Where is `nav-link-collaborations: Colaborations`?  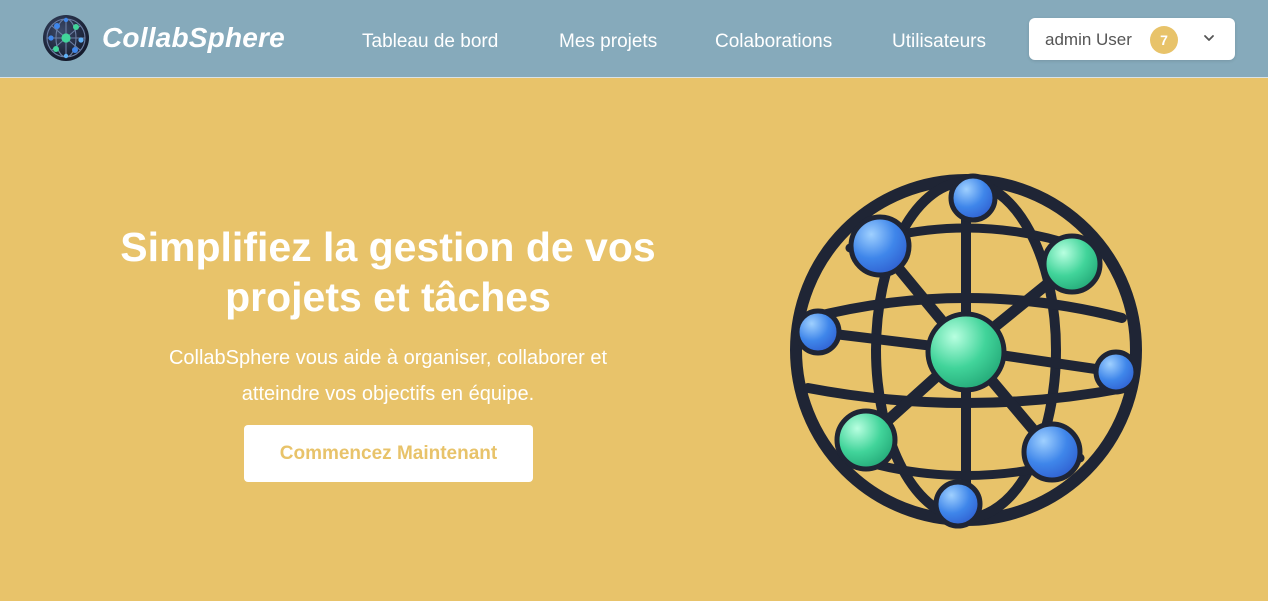
nav-link-collaborations: Colaborations is located at coordinates (773, 42).